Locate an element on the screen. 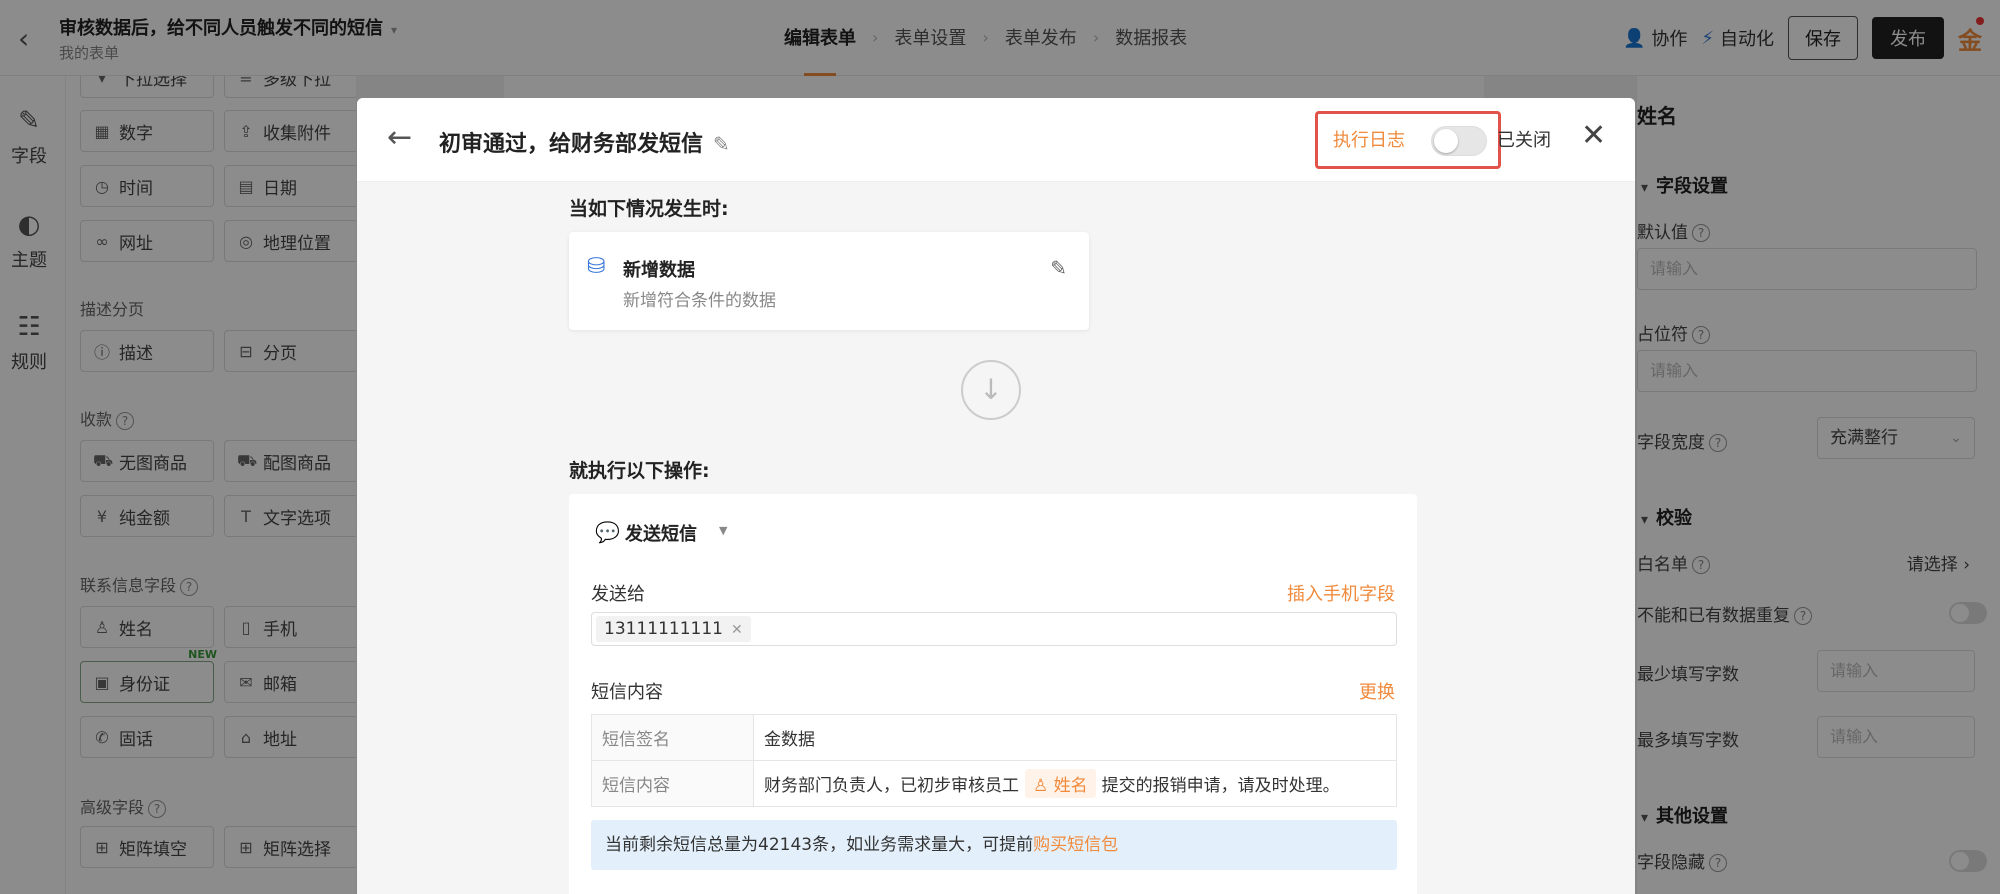 Image resolution: width=2000 pixels, height=894 pixels. toggle-state-label: 已关闭 is located at coordinates (1524, 140).